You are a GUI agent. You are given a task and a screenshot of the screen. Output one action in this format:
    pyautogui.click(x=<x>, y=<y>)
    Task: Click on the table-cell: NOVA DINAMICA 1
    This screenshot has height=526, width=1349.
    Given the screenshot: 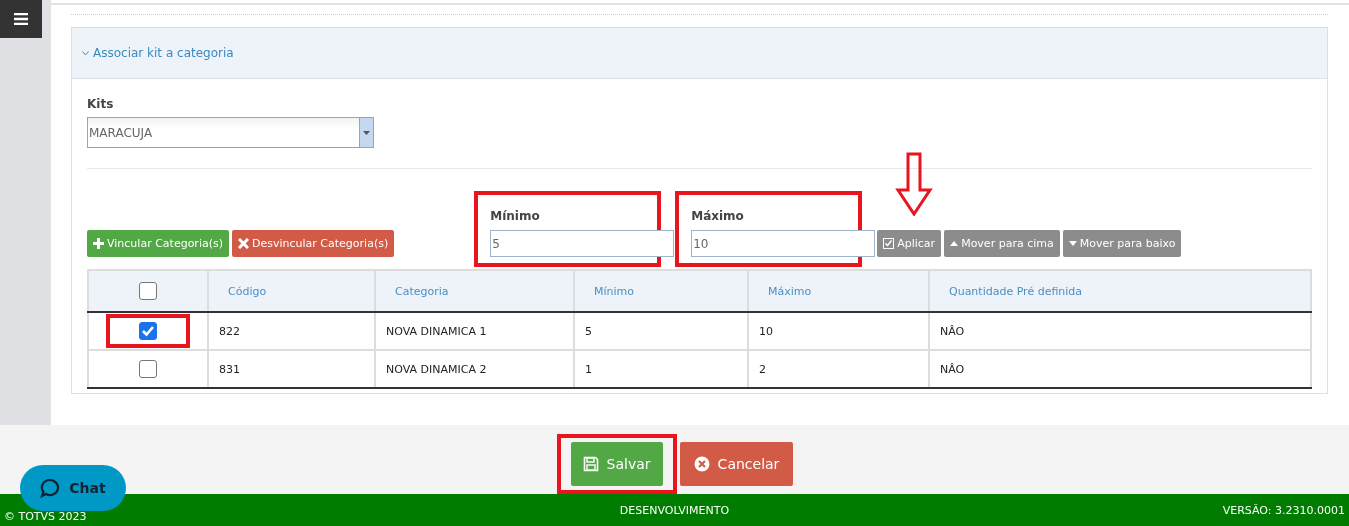 What is the action you would take?
    pyautogui.click(x=474, y=331)
    